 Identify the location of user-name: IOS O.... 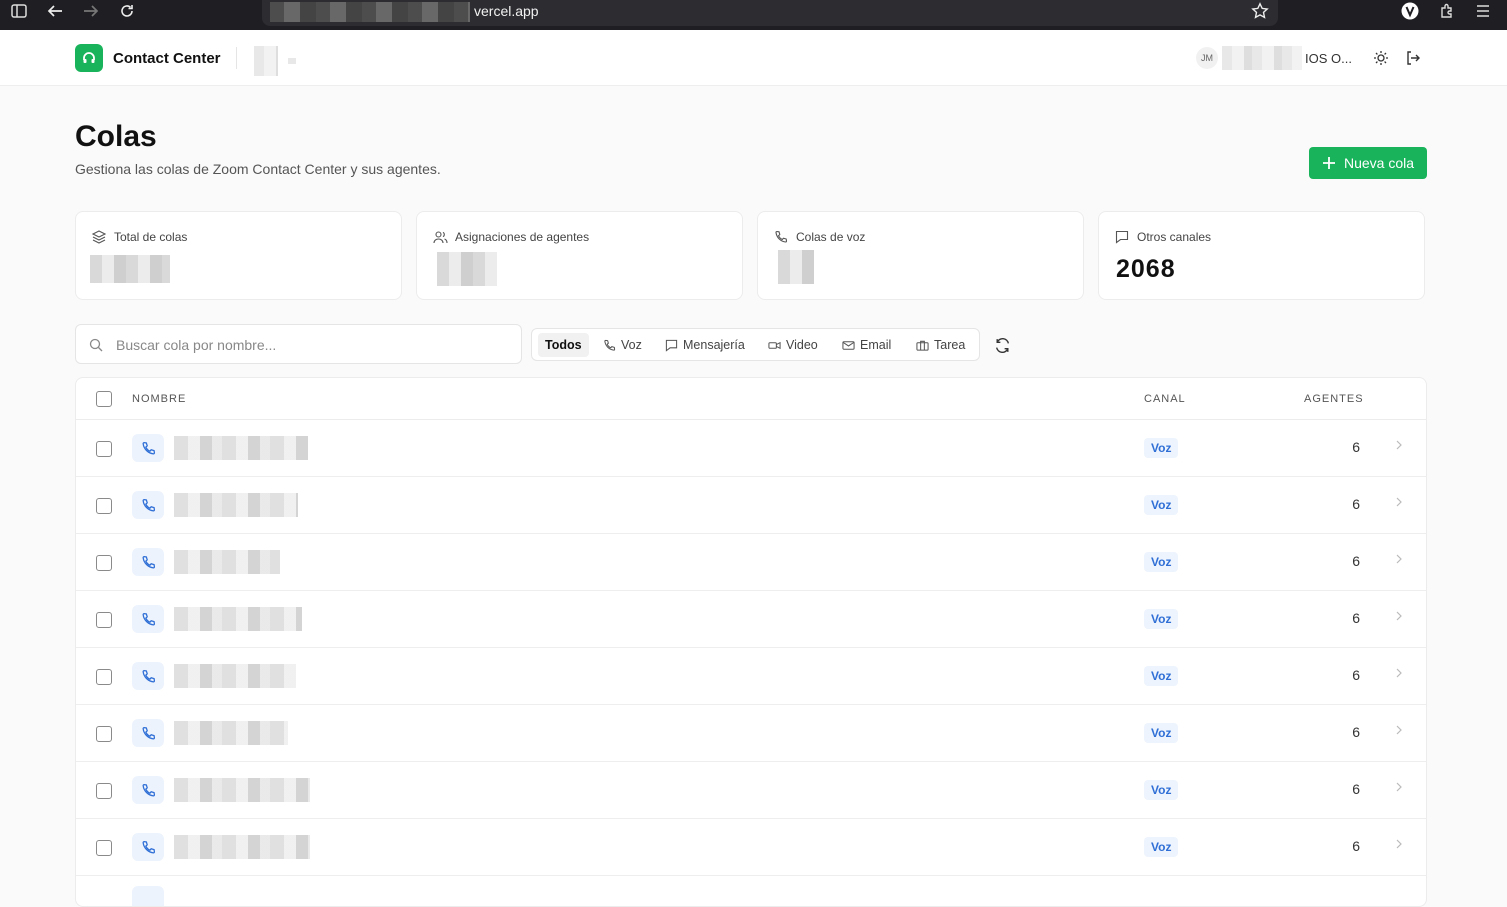
(1328, 58).